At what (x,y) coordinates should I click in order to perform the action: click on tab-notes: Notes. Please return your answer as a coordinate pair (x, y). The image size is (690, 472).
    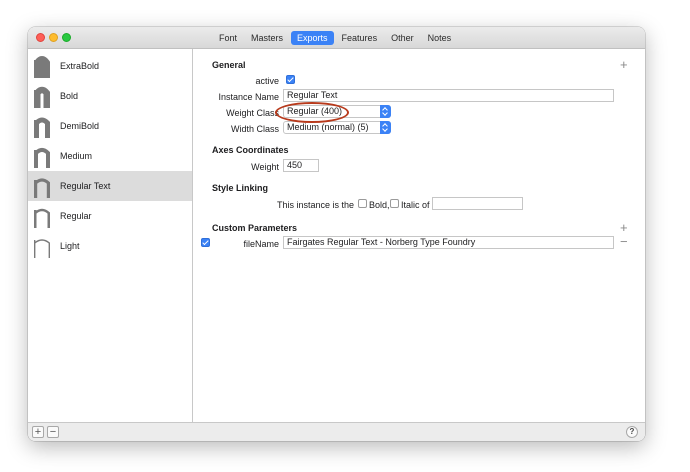
    Looking at the image, I should click on (440, 38).